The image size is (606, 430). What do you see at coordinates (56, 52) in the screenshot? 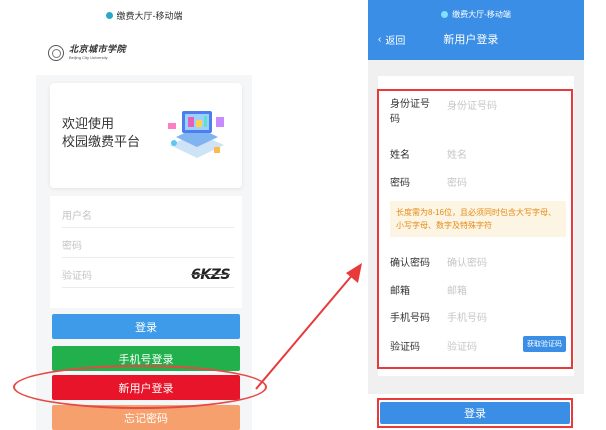
I see `school-seal-icon` at bounding box center [56, 52].